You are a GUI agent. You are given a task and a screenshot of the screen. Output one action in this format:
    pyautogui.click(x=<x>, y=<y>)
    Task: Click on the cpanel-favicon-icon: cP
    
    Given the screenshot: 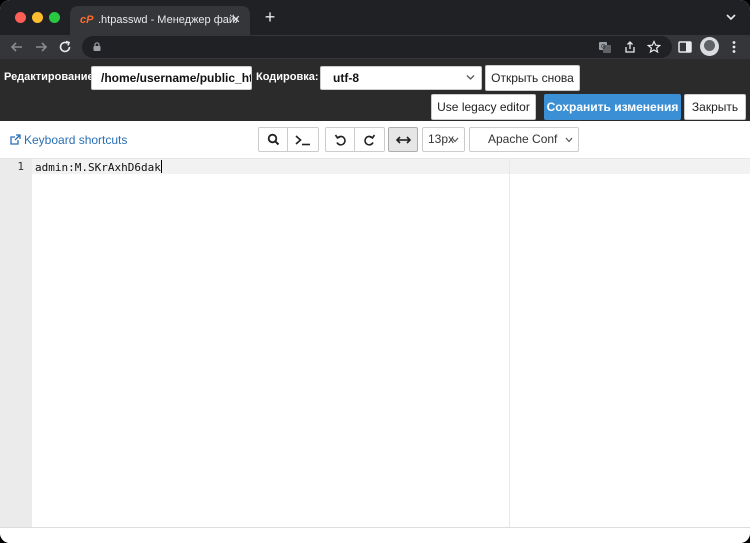 What is the action you would take?
    pyautogui.click(x=87, y=20)
    